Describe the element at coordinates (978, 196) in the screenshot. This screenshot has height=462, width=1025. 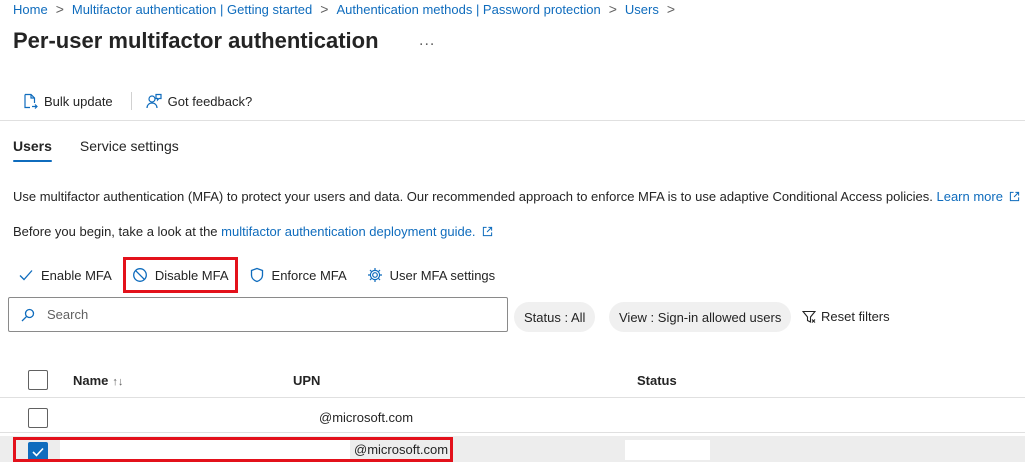
I see `learn-more-link: Learn more` at that location.